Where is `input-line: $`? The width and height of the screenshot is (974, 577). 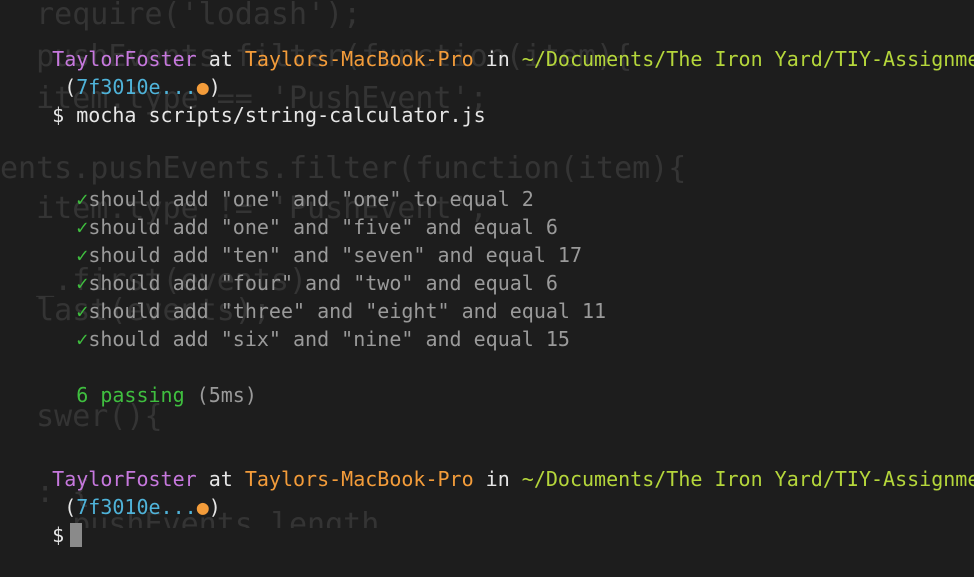 input-line: $ is located at coordinates (43, 520).